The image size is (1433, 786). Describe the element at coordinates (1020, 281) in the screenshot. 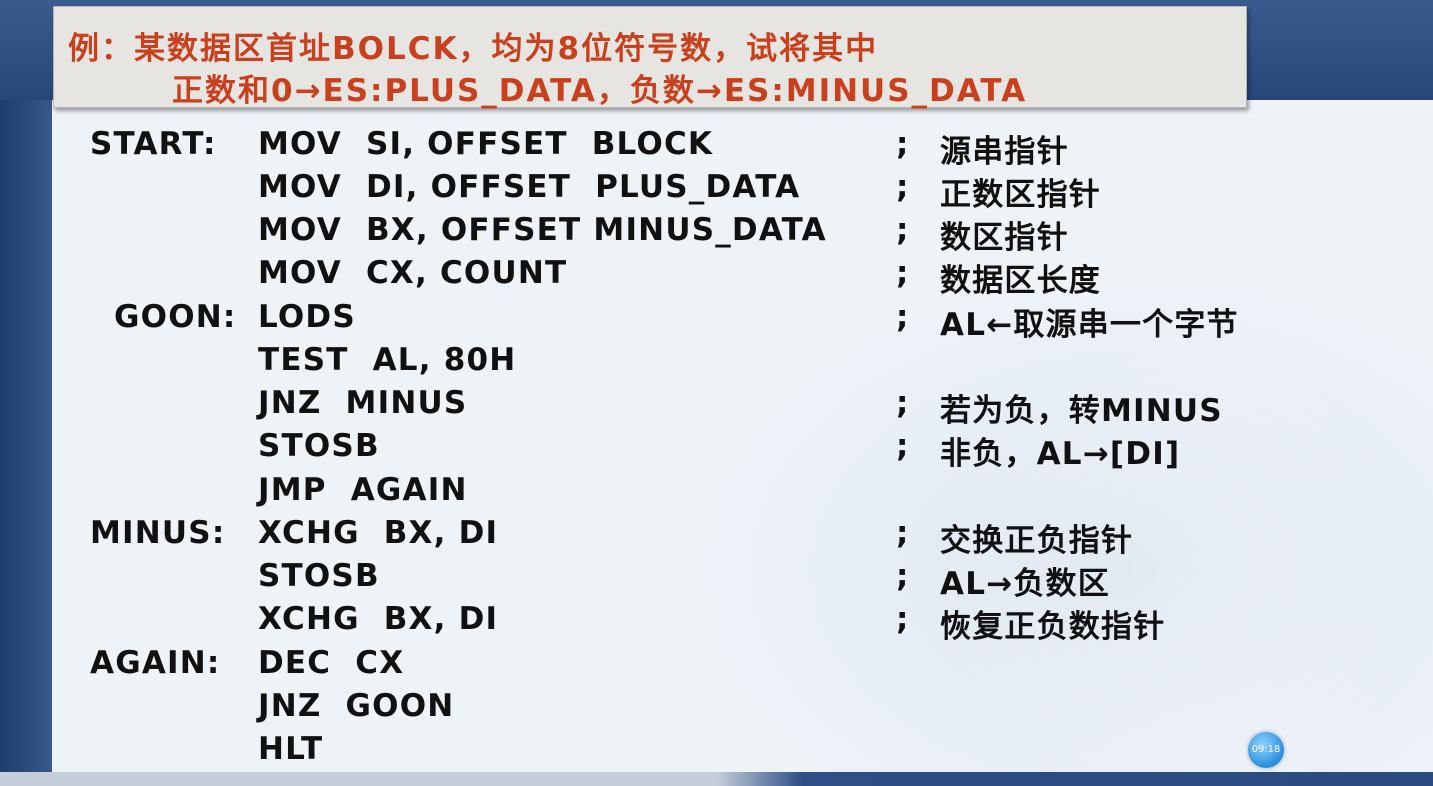

I see `code-comment: 数据区长度` at that location.